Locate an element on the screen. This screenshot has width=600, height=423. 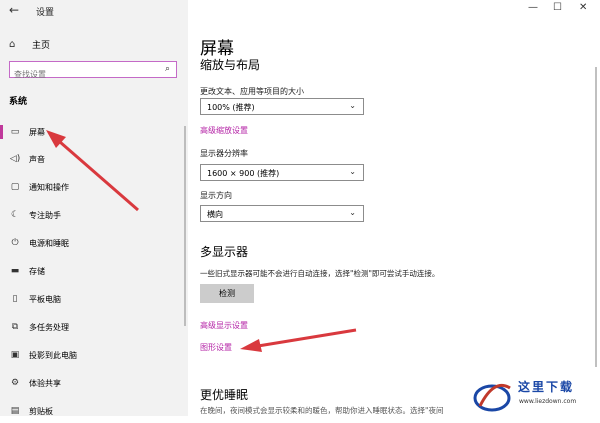
arrowhead-graphics is located at coordinates (251, 345).